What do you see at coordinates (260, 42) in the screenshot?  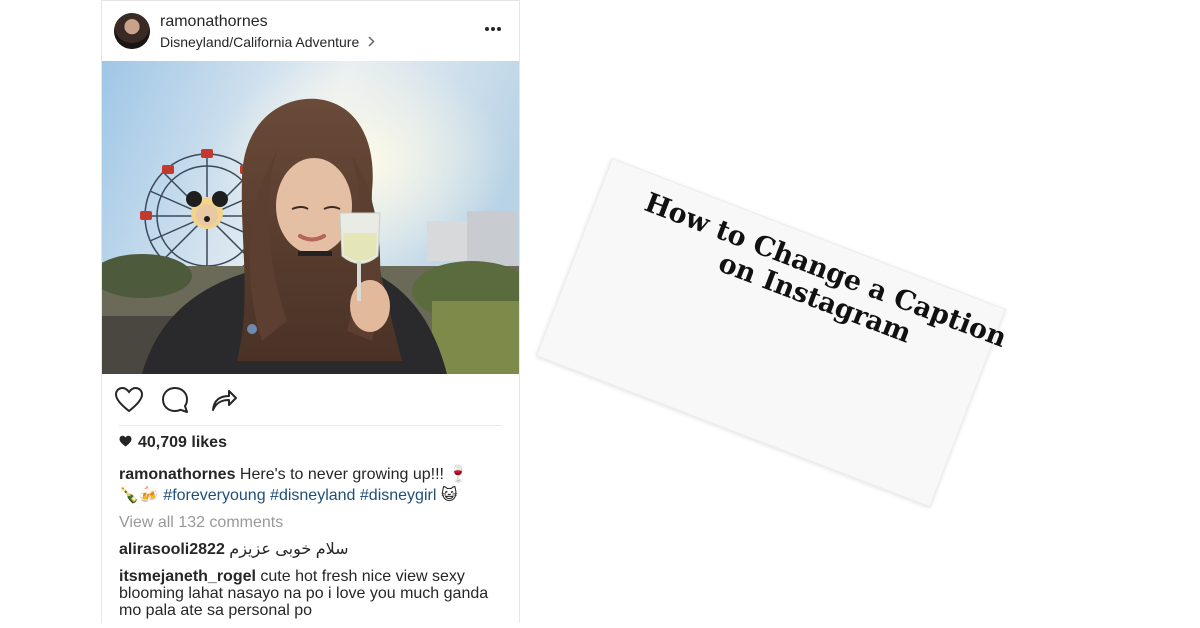 I see `location-label: Disneyland/California Adventure` at bounding box center [260, 42].